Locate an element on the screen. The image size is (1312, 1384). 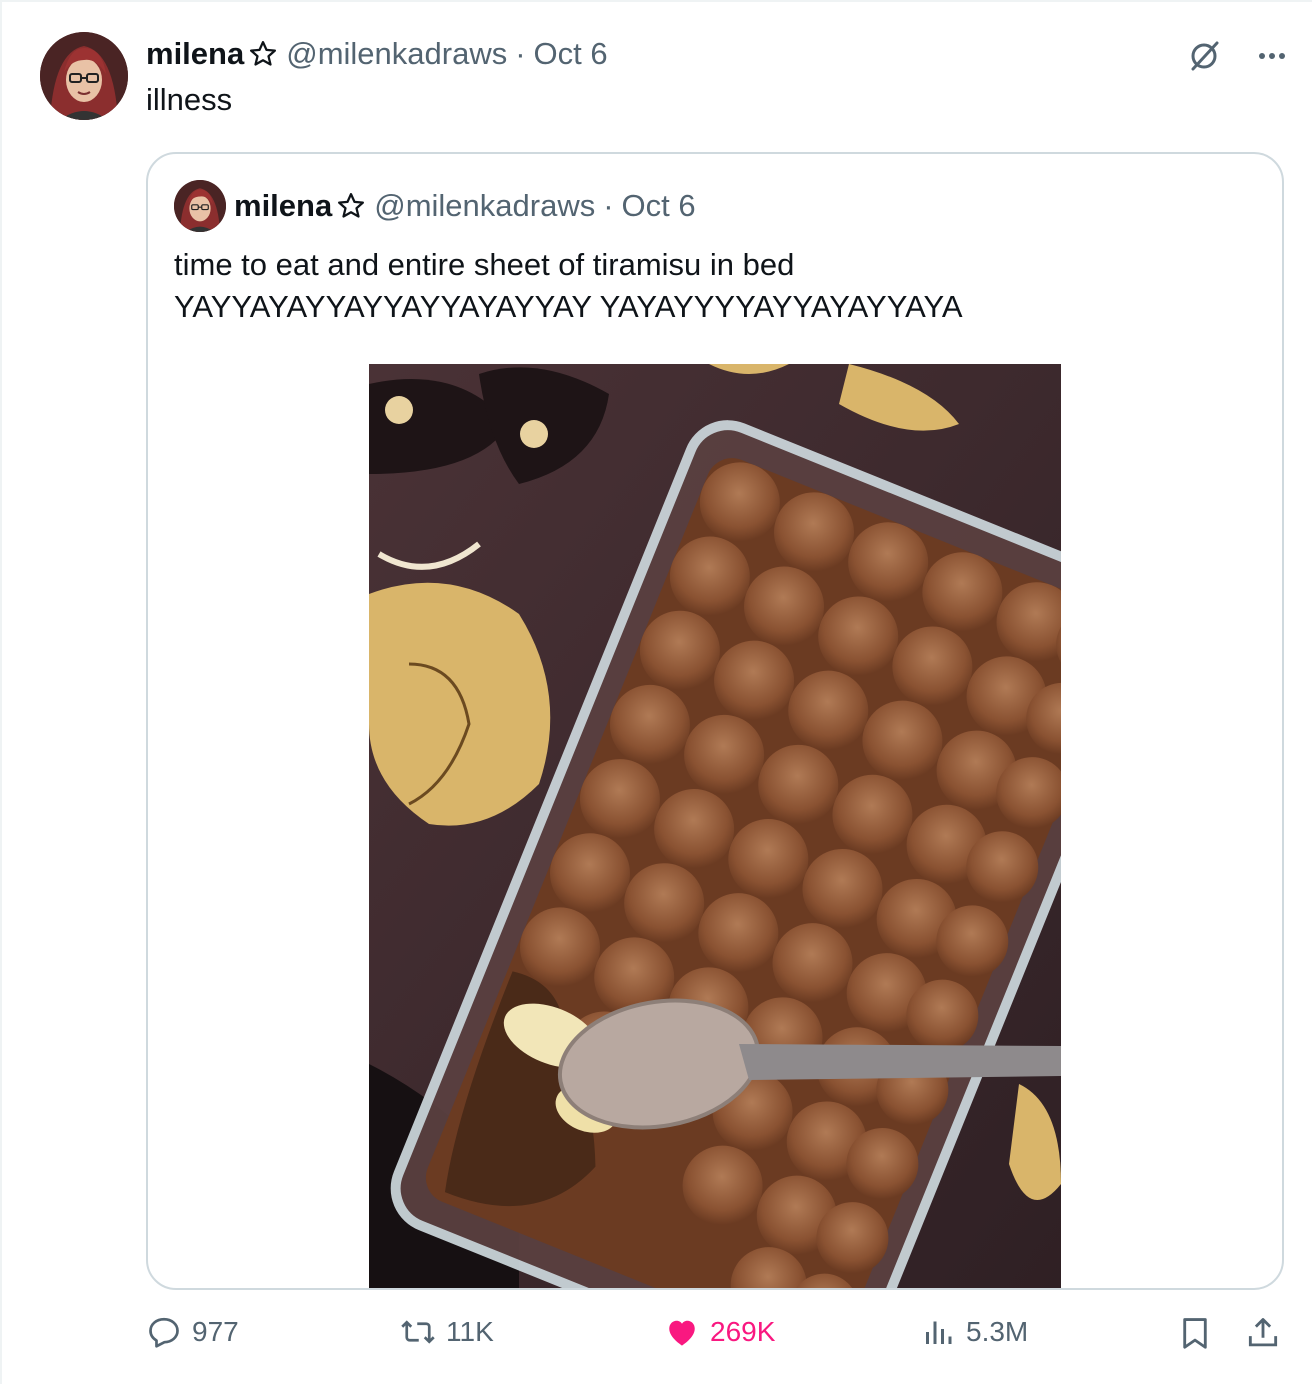
views-icon is located at coordinates (939, 1332).